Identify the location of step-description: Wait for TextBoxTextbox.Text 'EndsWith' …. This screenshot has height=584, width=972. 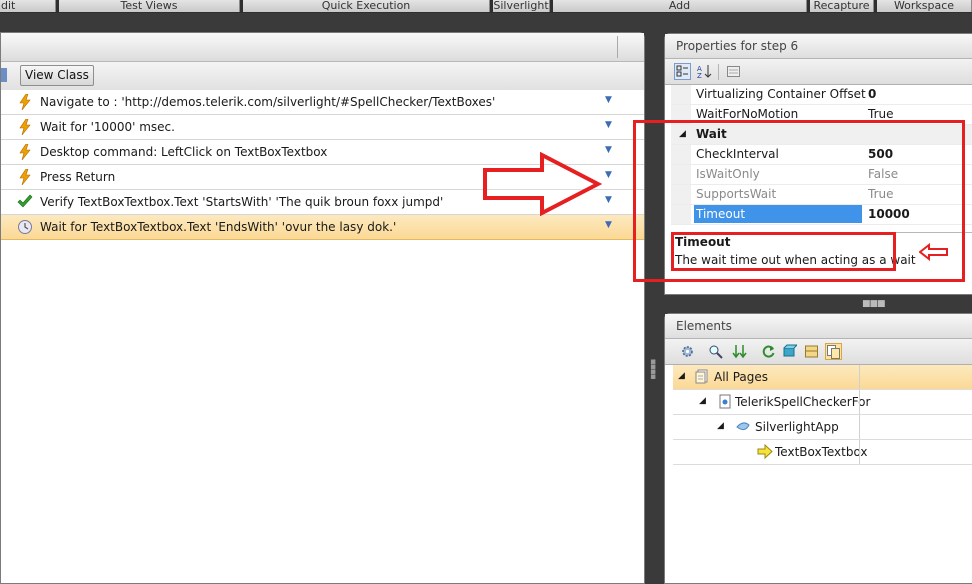
(218, 227).